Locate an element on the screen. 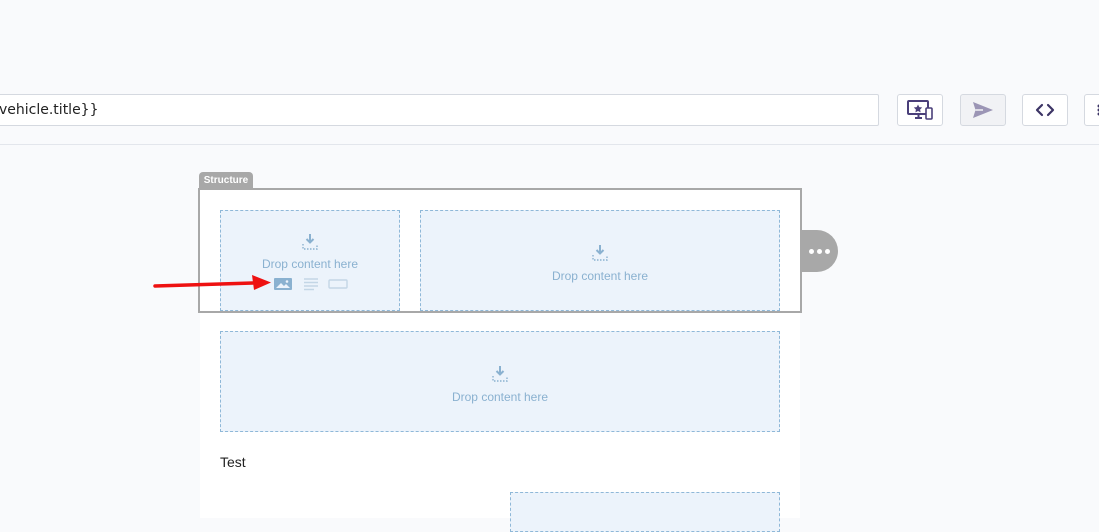  more-icon is located at coordinates (1097, 110).